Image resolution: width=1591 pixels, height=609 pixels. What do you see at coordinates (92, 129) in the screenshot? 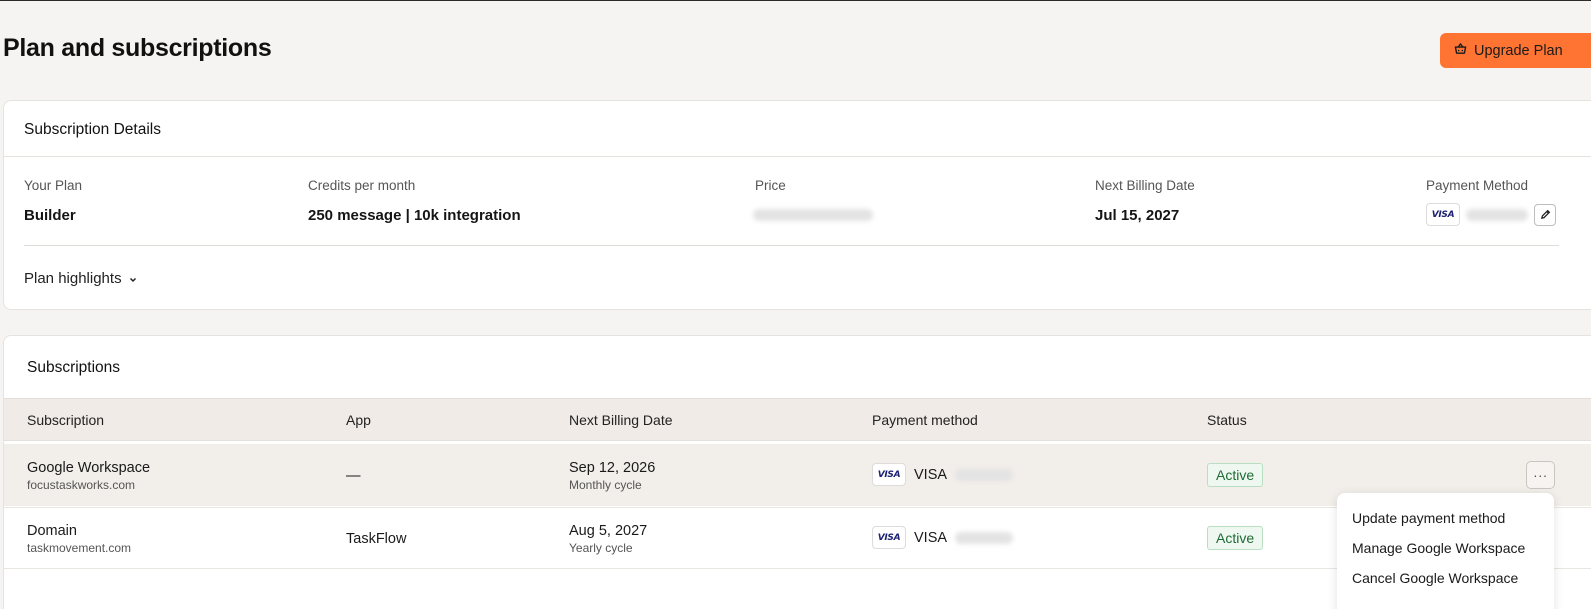
I see `subscription-details-title: Subscription Details` at bounding box center [92, 129].